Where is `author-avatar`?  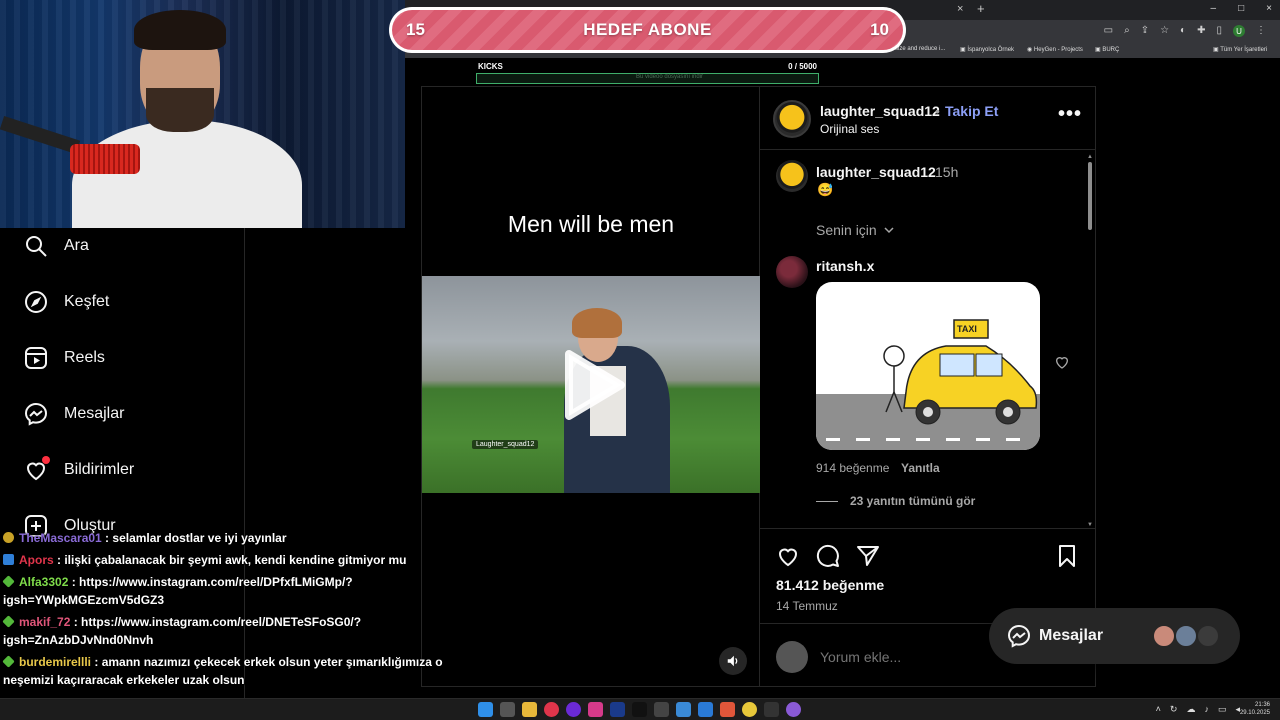 author-avatar is located at coordinates (792, 119).